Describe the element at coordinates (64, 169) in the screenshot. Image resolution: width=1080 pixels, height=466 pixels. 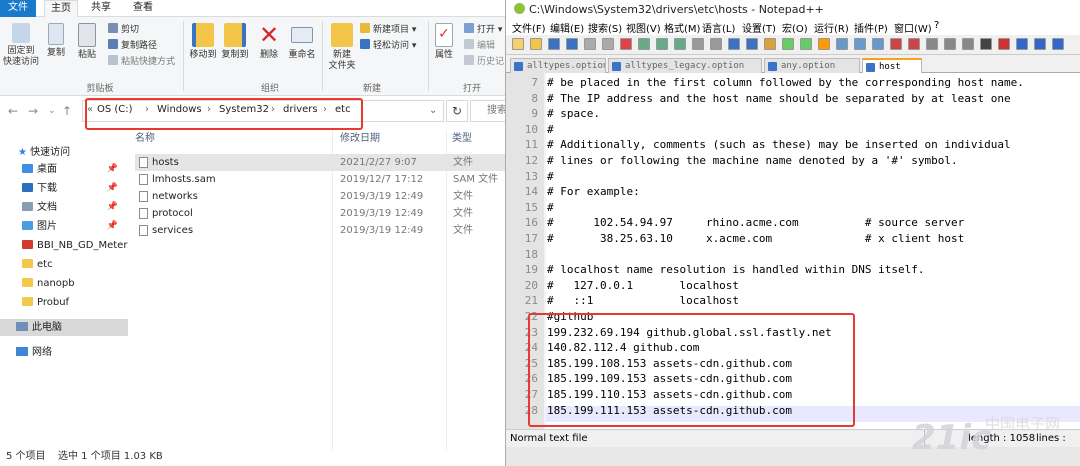
I see `sidebar-item--: 桌面 📌` at that location.